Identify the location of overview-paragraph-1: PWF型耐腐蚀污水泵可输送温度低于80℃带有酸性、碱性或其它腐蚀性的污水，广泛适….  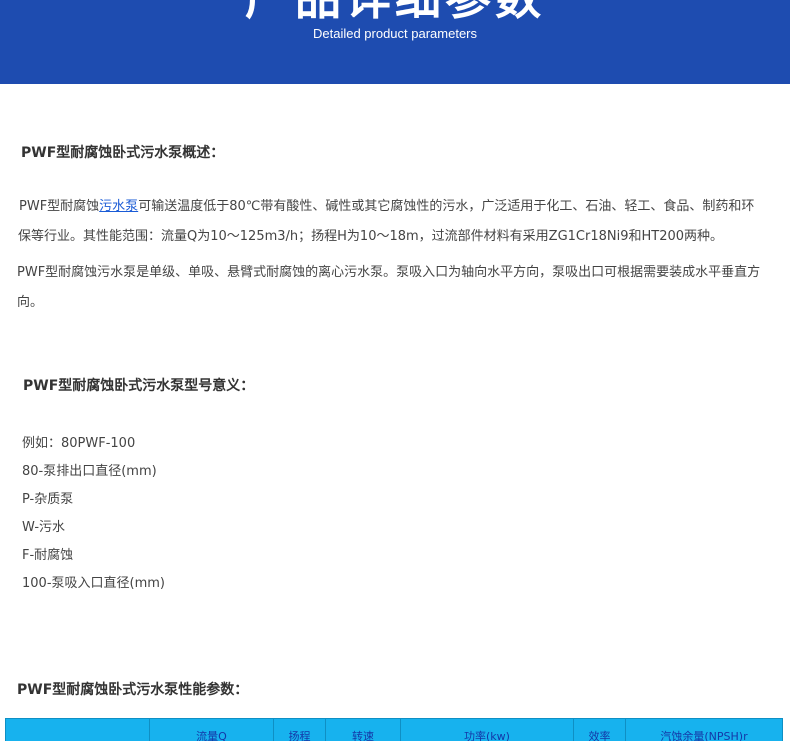
(390, 222).